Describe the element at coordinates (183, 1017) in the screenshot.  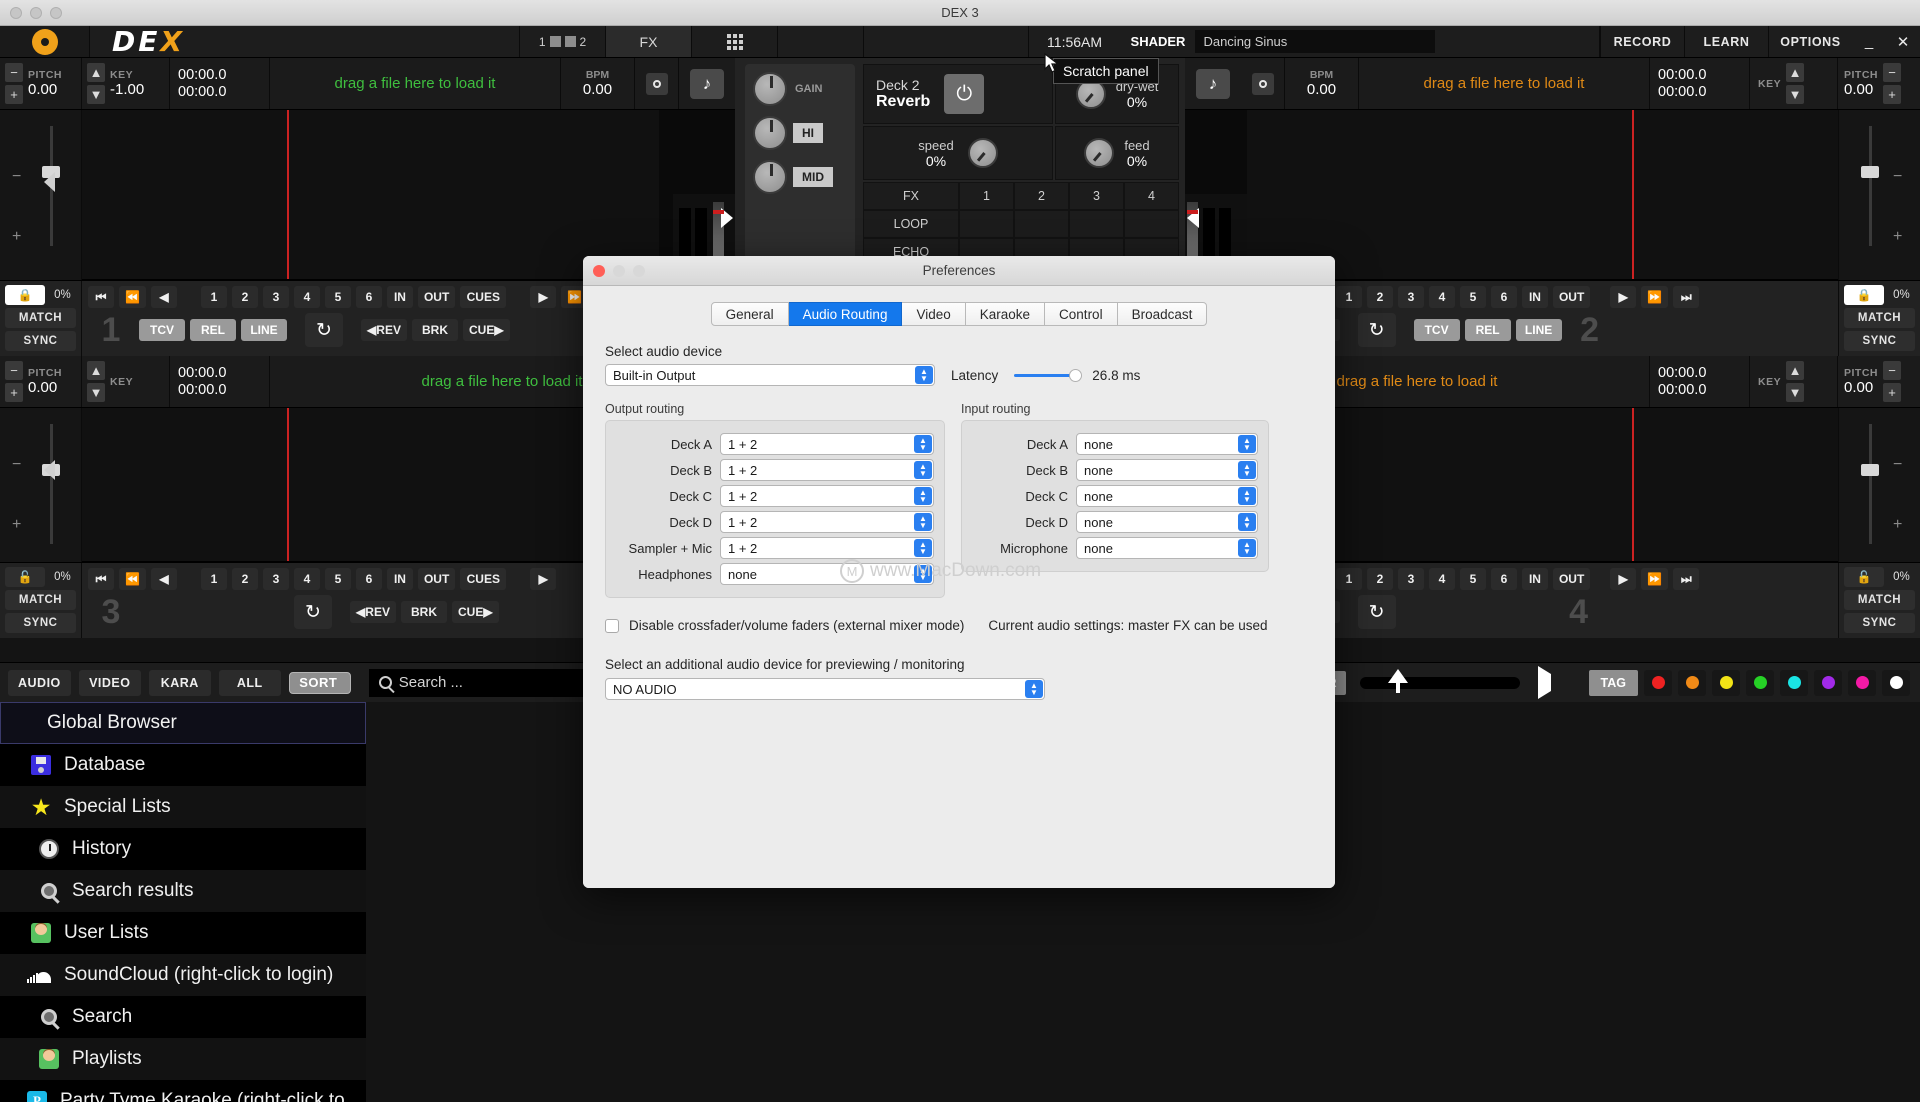
I see `sidebar-item-search: Search` at that location.